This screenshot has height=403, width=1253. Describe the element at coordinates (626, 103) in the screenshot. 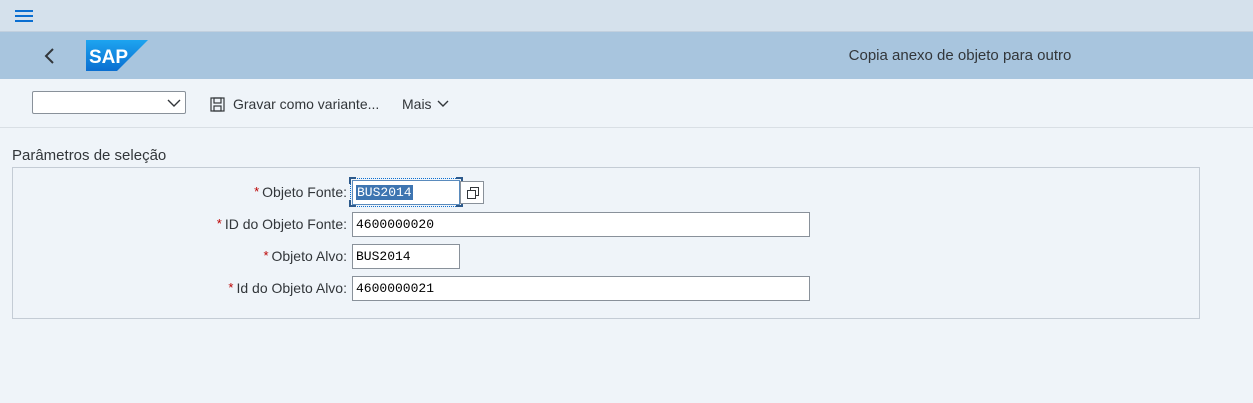

I see `toolbar: Gravar como variante... Mais` at that location.